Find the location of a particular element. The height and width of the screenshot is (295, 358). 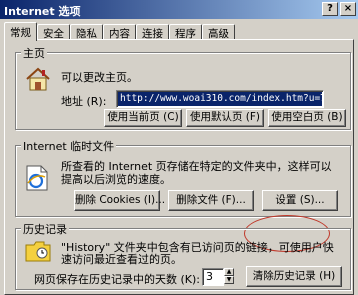

homepage-description: 可以更改主页。 is located at coordinates (99, 77).